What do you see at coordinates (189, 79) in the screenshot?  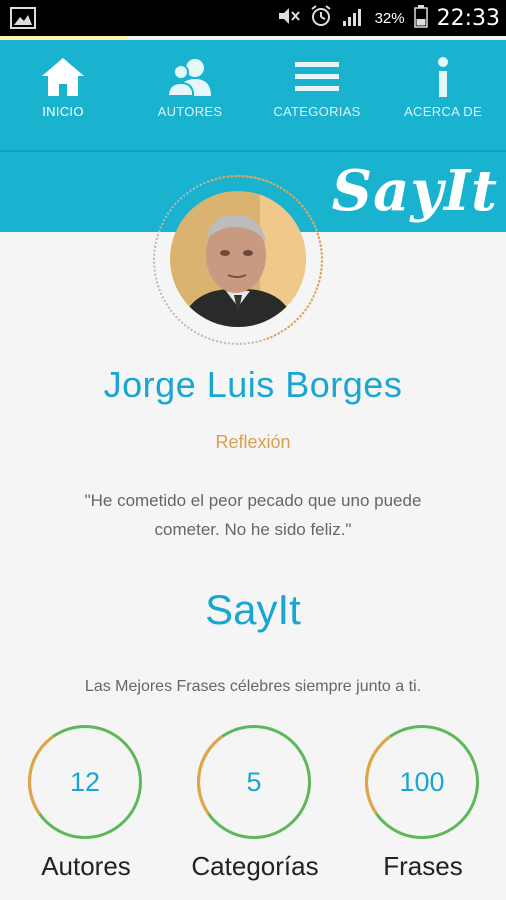 I see `users-icon` at bounding box center [189, 79].